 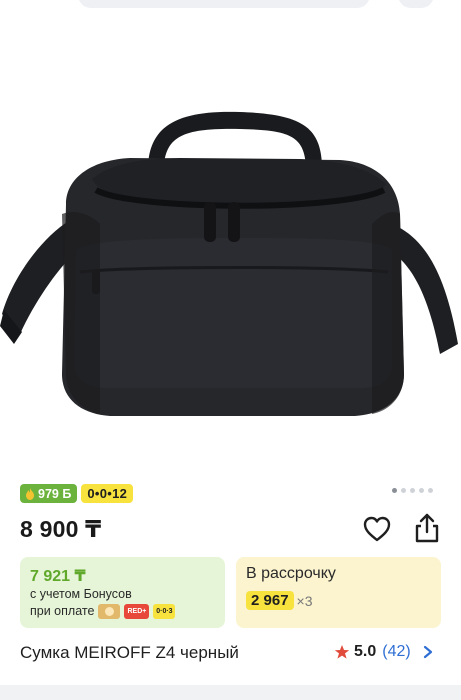 I want to click on installment-badge-label: 0•0•12, so click(x=107, y=493).